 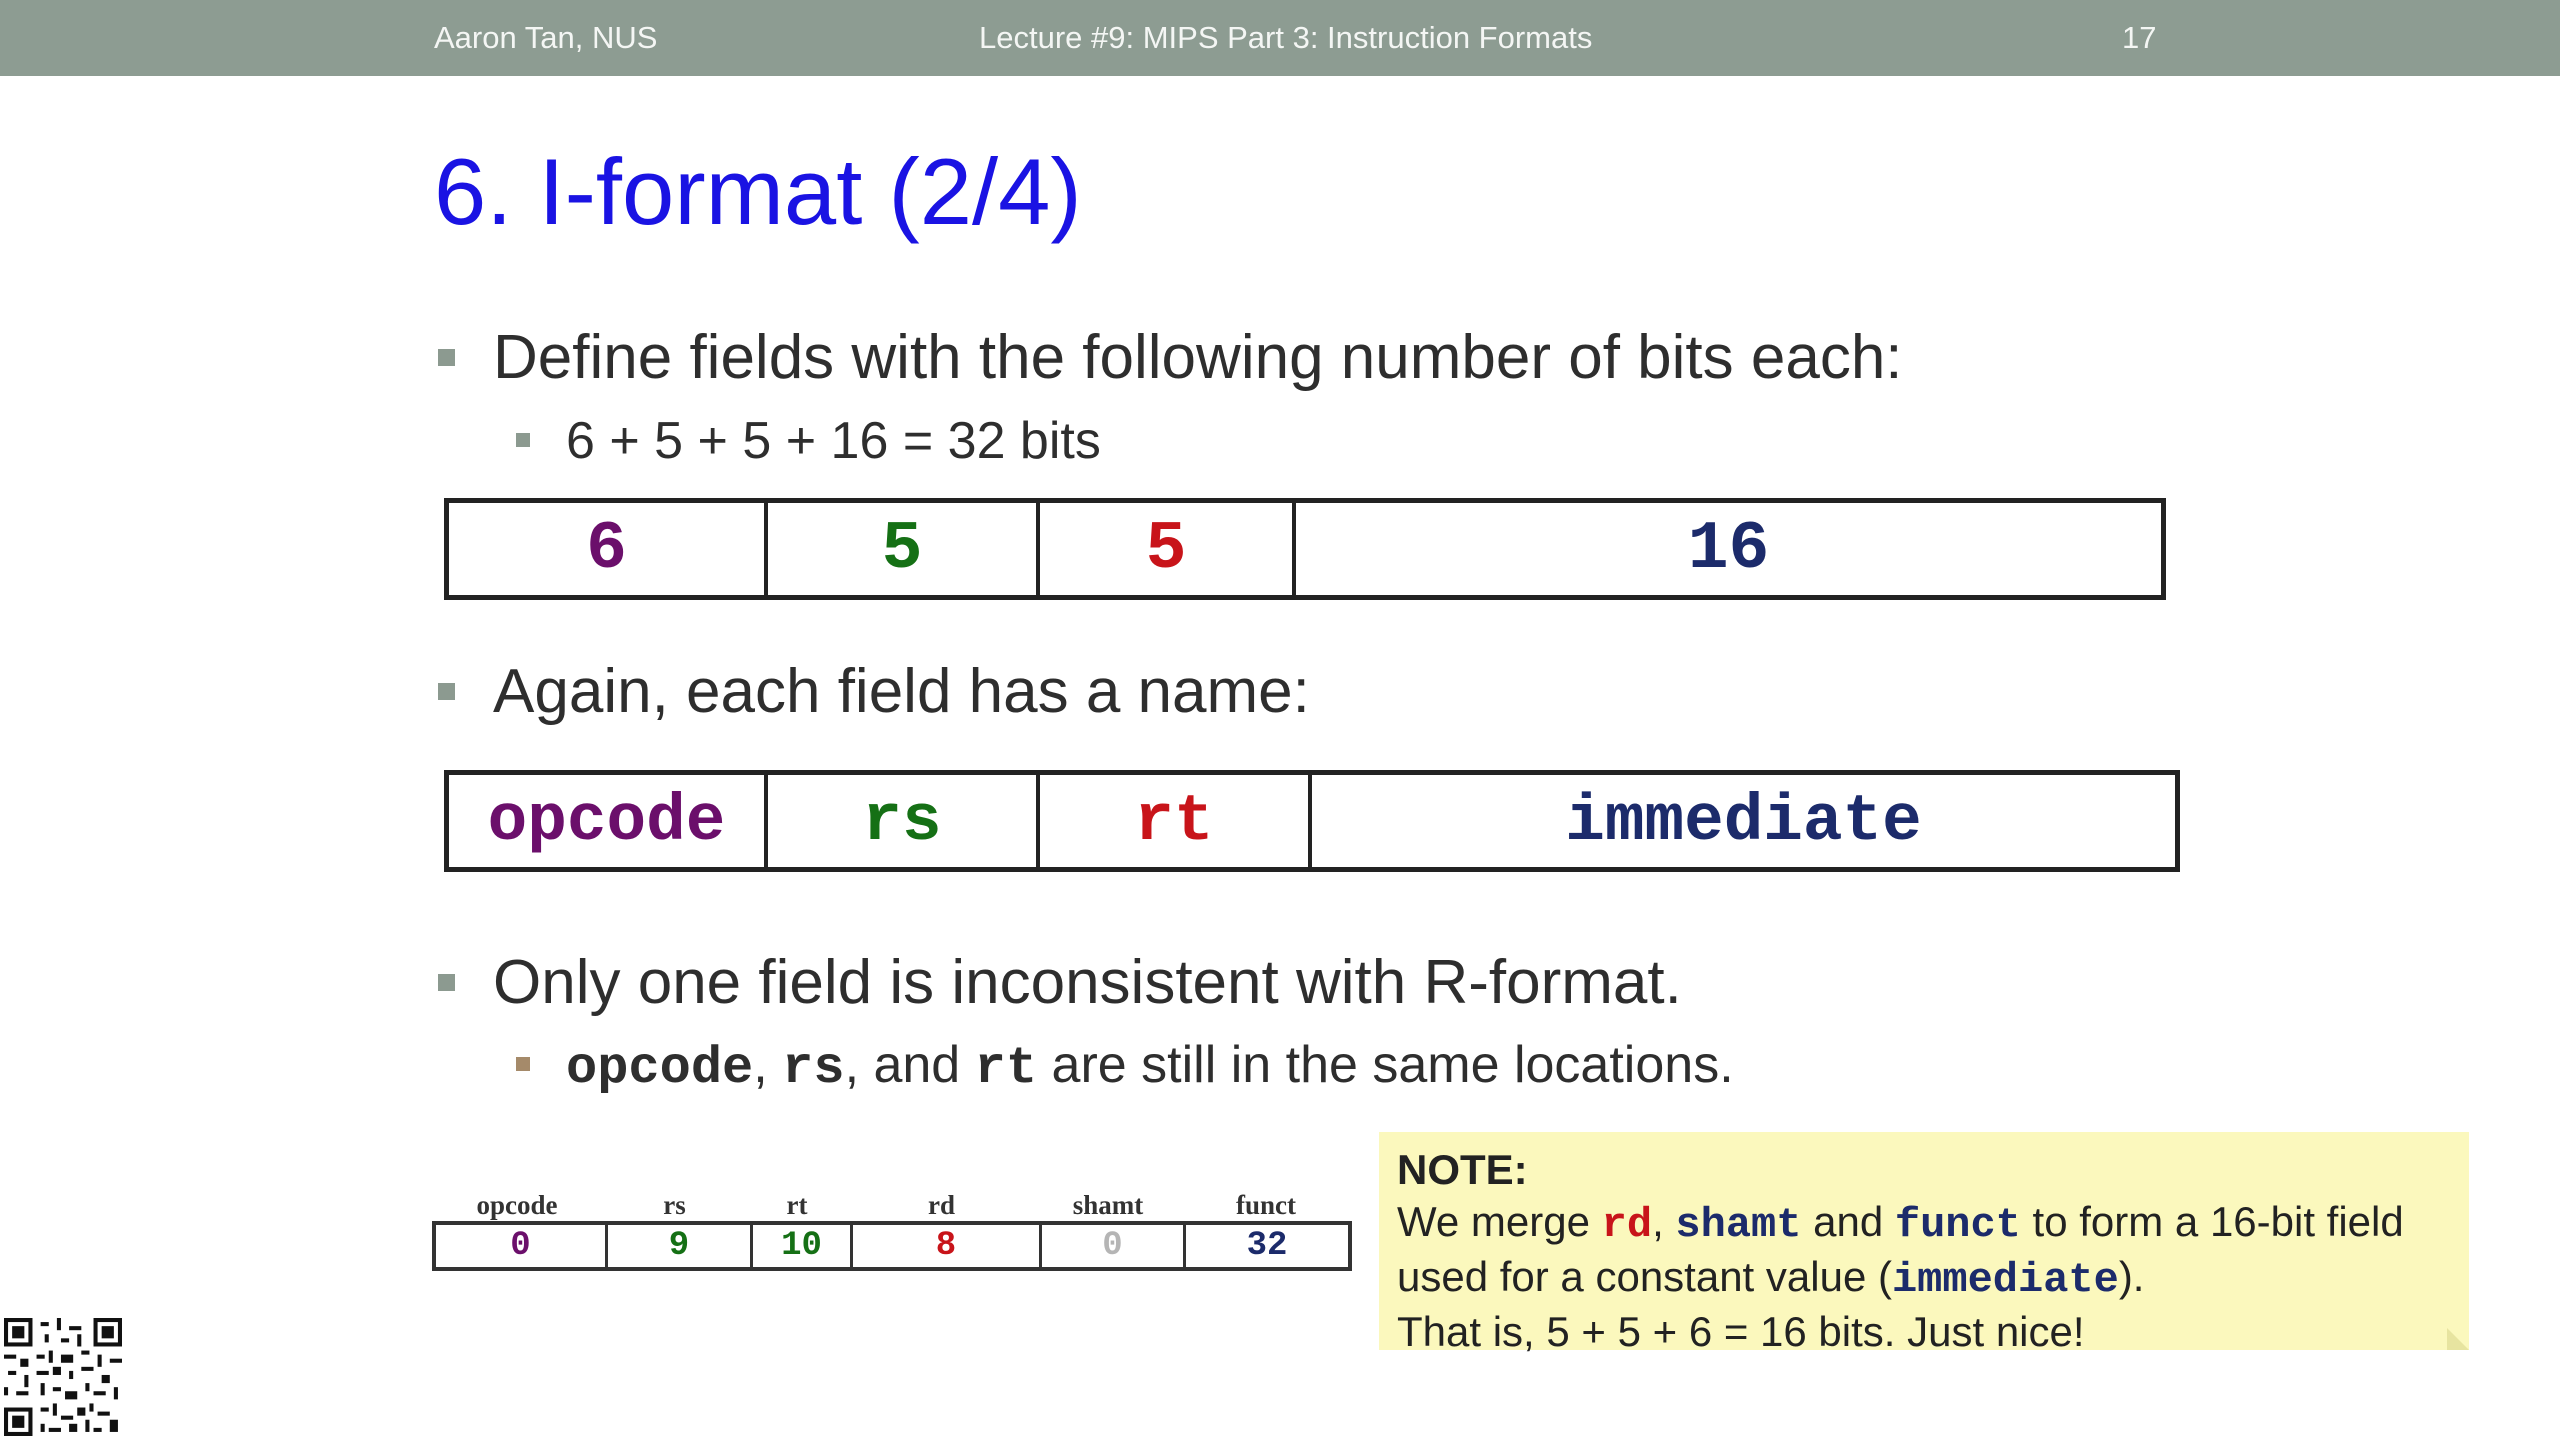 What do you see at coordinates (1644, 1276) in the screenshot?
I see `note-text: used for a constant value (` at bounding box center [1644, 1276].